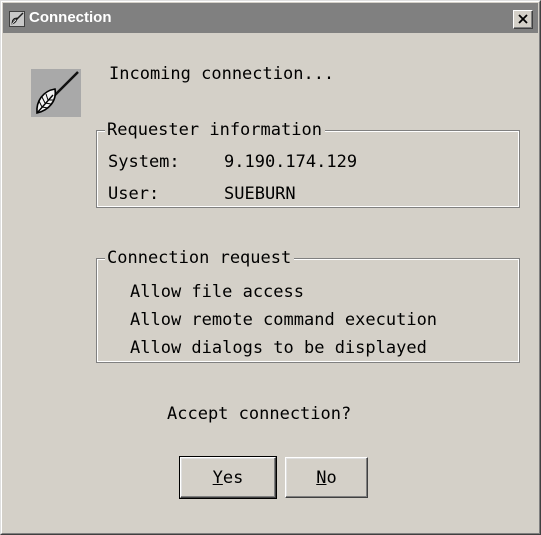 Image resolution: width=541 pixels, height=535 pixels. I want to click on yes-button-label: Yes, so click(228, 478).